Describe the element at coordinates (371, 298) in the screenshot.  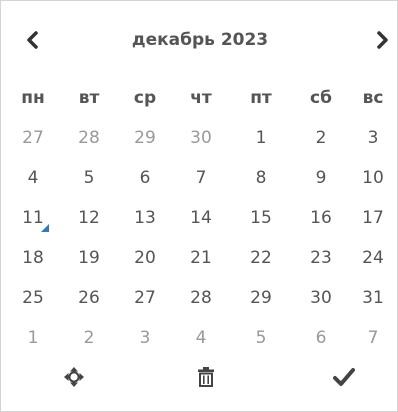
I see `calendar-day: 31` at that location.